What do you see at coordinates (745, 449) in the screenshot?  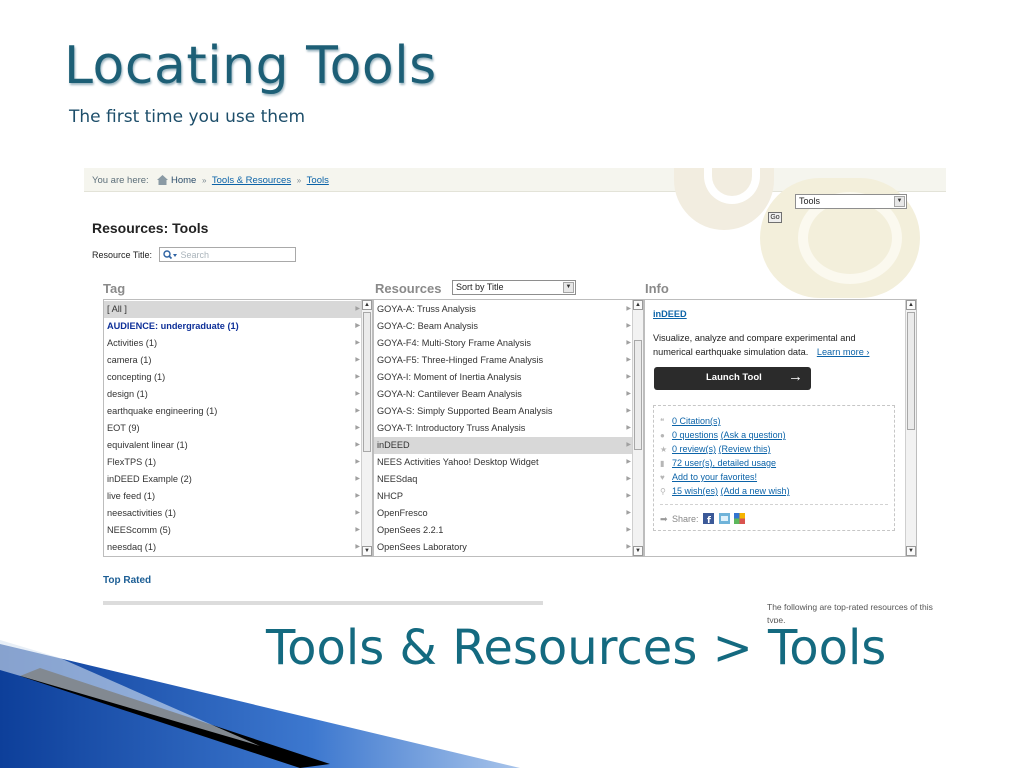 I see `review-this-link: (Review this)` at bounding box center [745, 449].